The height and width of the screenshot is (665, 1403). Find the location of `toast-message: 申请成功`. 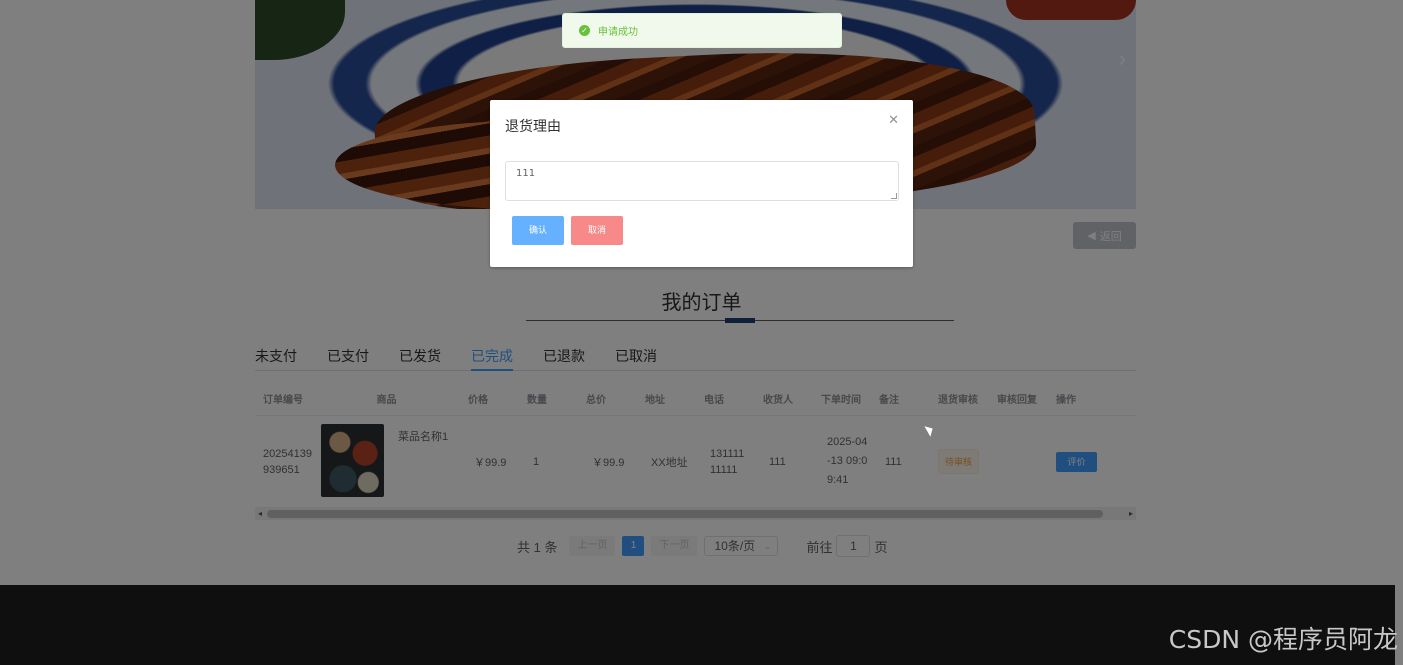

toast-message: 申请成功 is located at coordinates (618, 32).